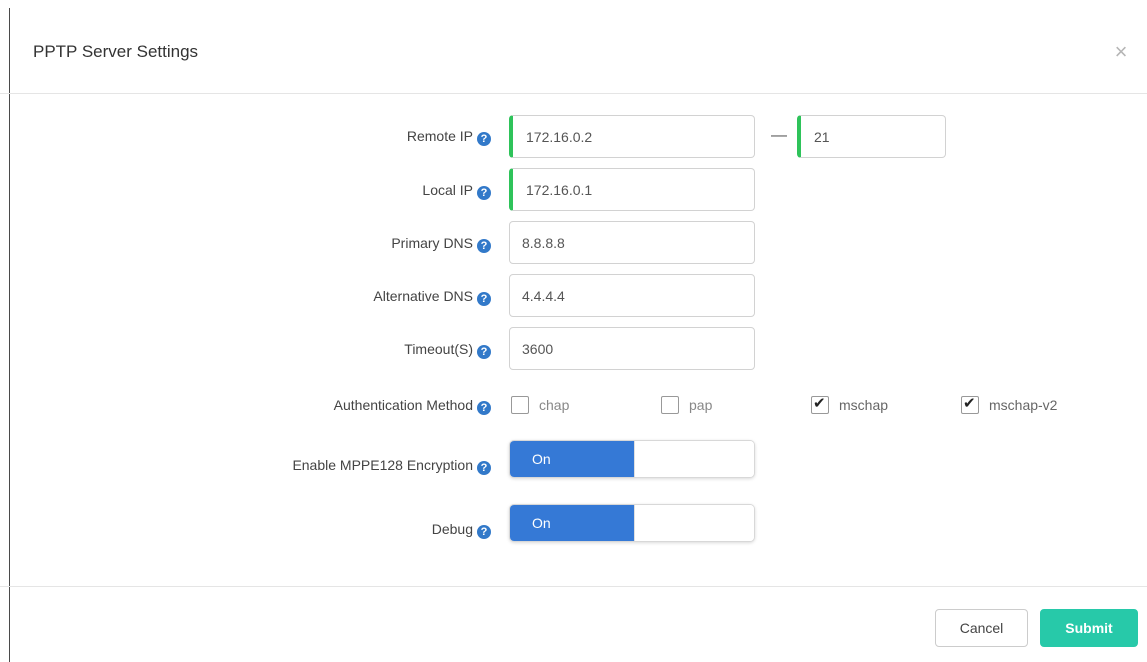 This screenshot has height=662, width=1147. What do you see at coordinates (670, 405) in the screenshot?
I see `pap-checkbox` at bounding box center [670, 405].